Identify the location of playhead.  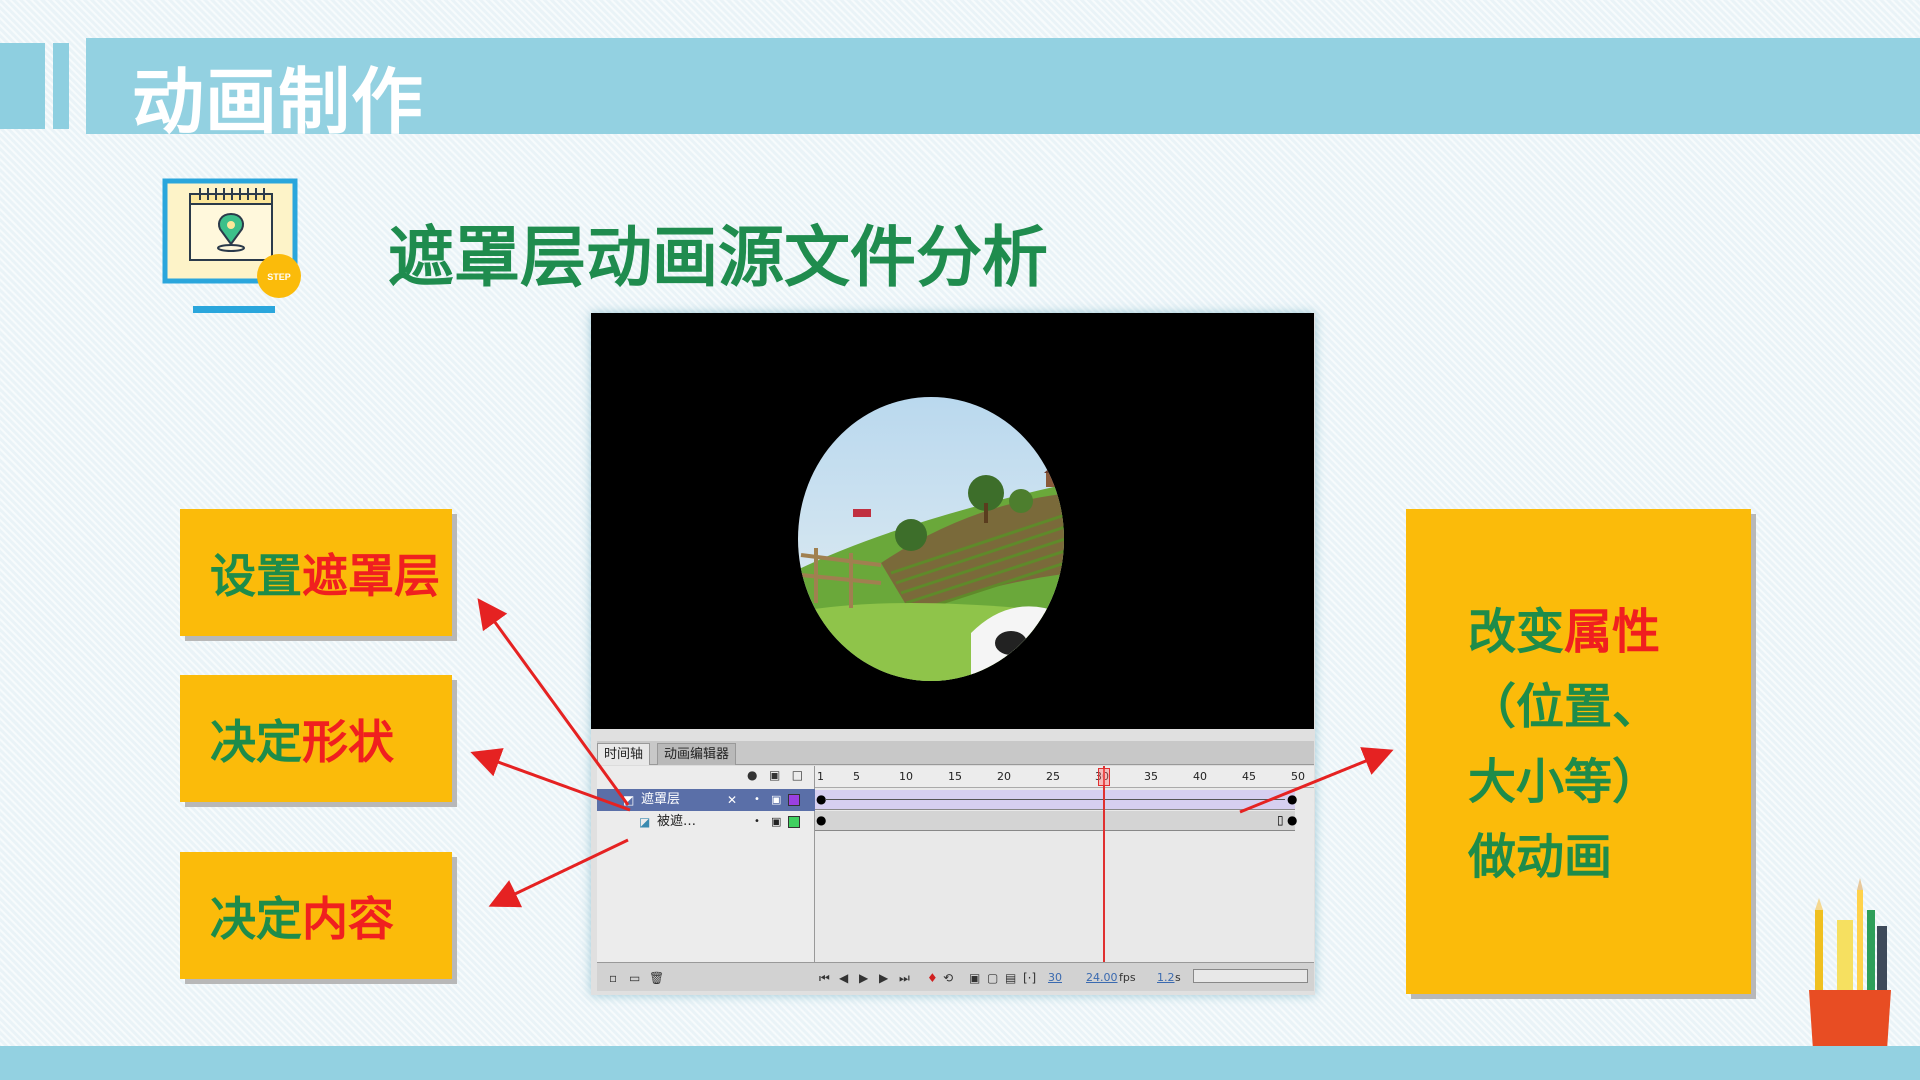
(1104, 864).